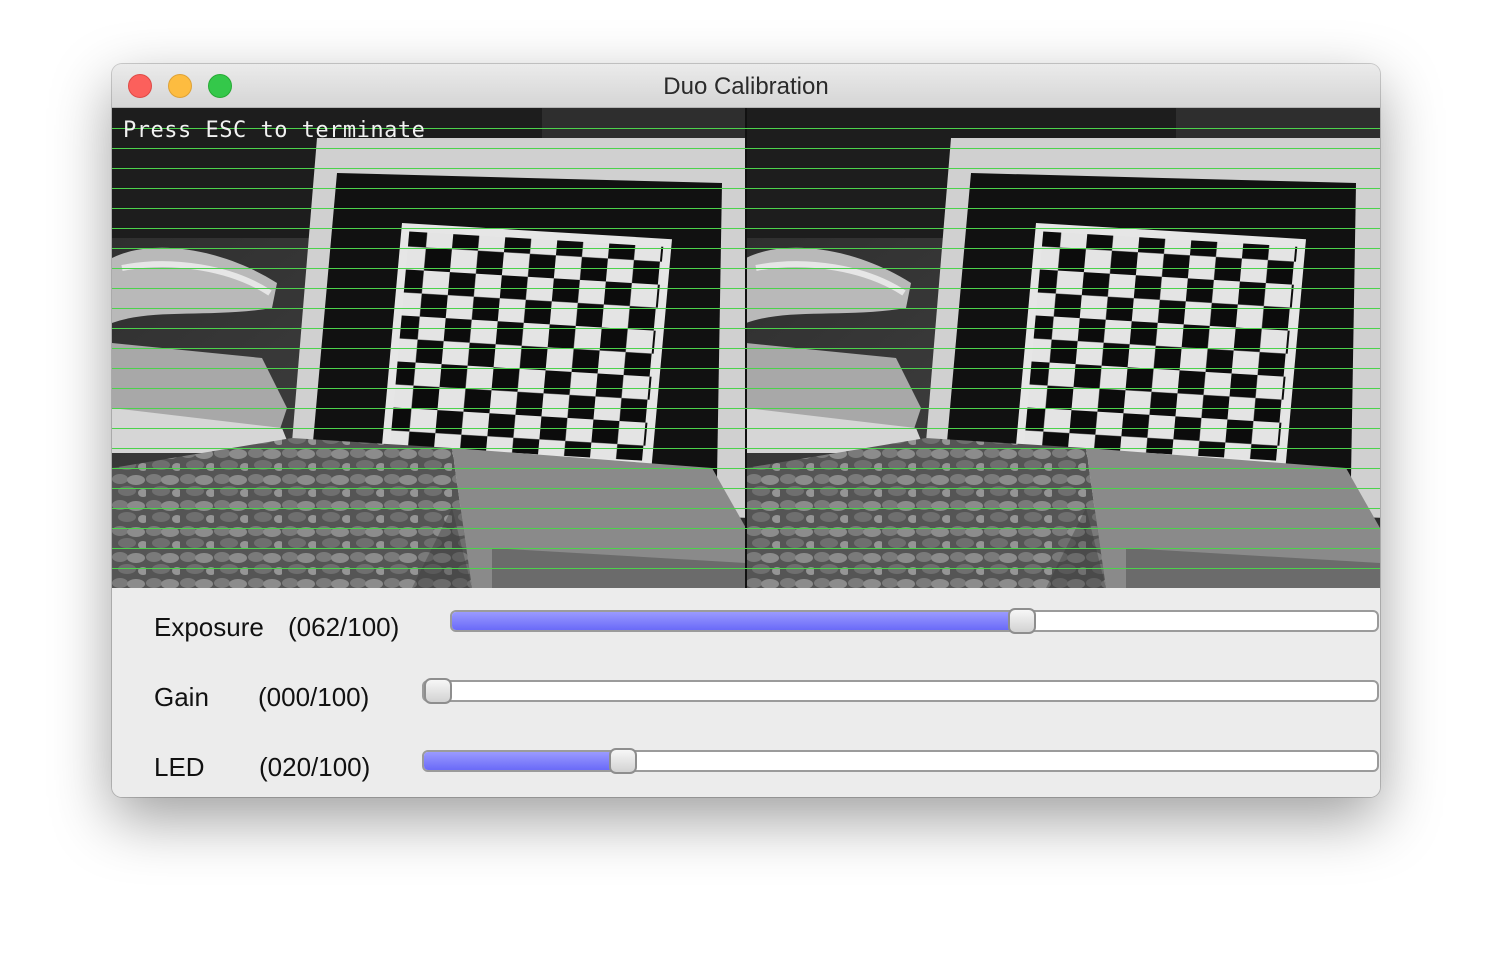  I want to click on exposure-slider, so click(914, 621).